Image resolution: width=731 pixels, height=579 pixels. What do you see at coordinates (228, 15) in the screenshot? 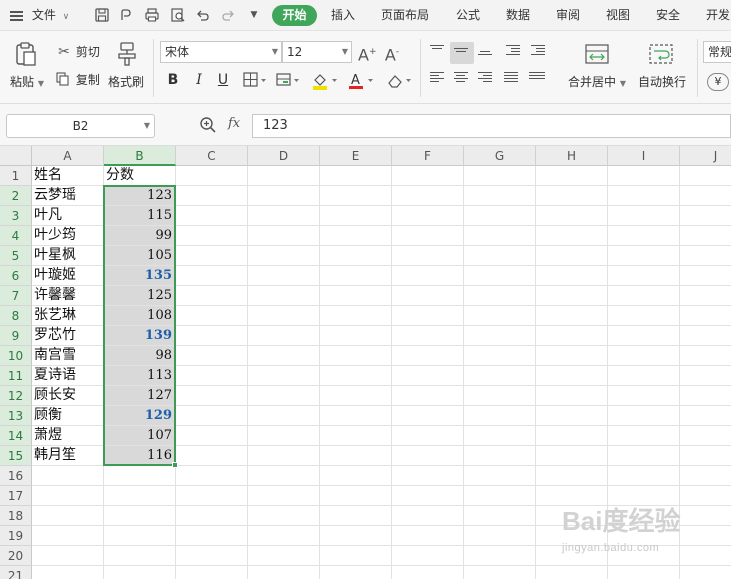
I see `redo-icon` at bounding box center [228, 15].